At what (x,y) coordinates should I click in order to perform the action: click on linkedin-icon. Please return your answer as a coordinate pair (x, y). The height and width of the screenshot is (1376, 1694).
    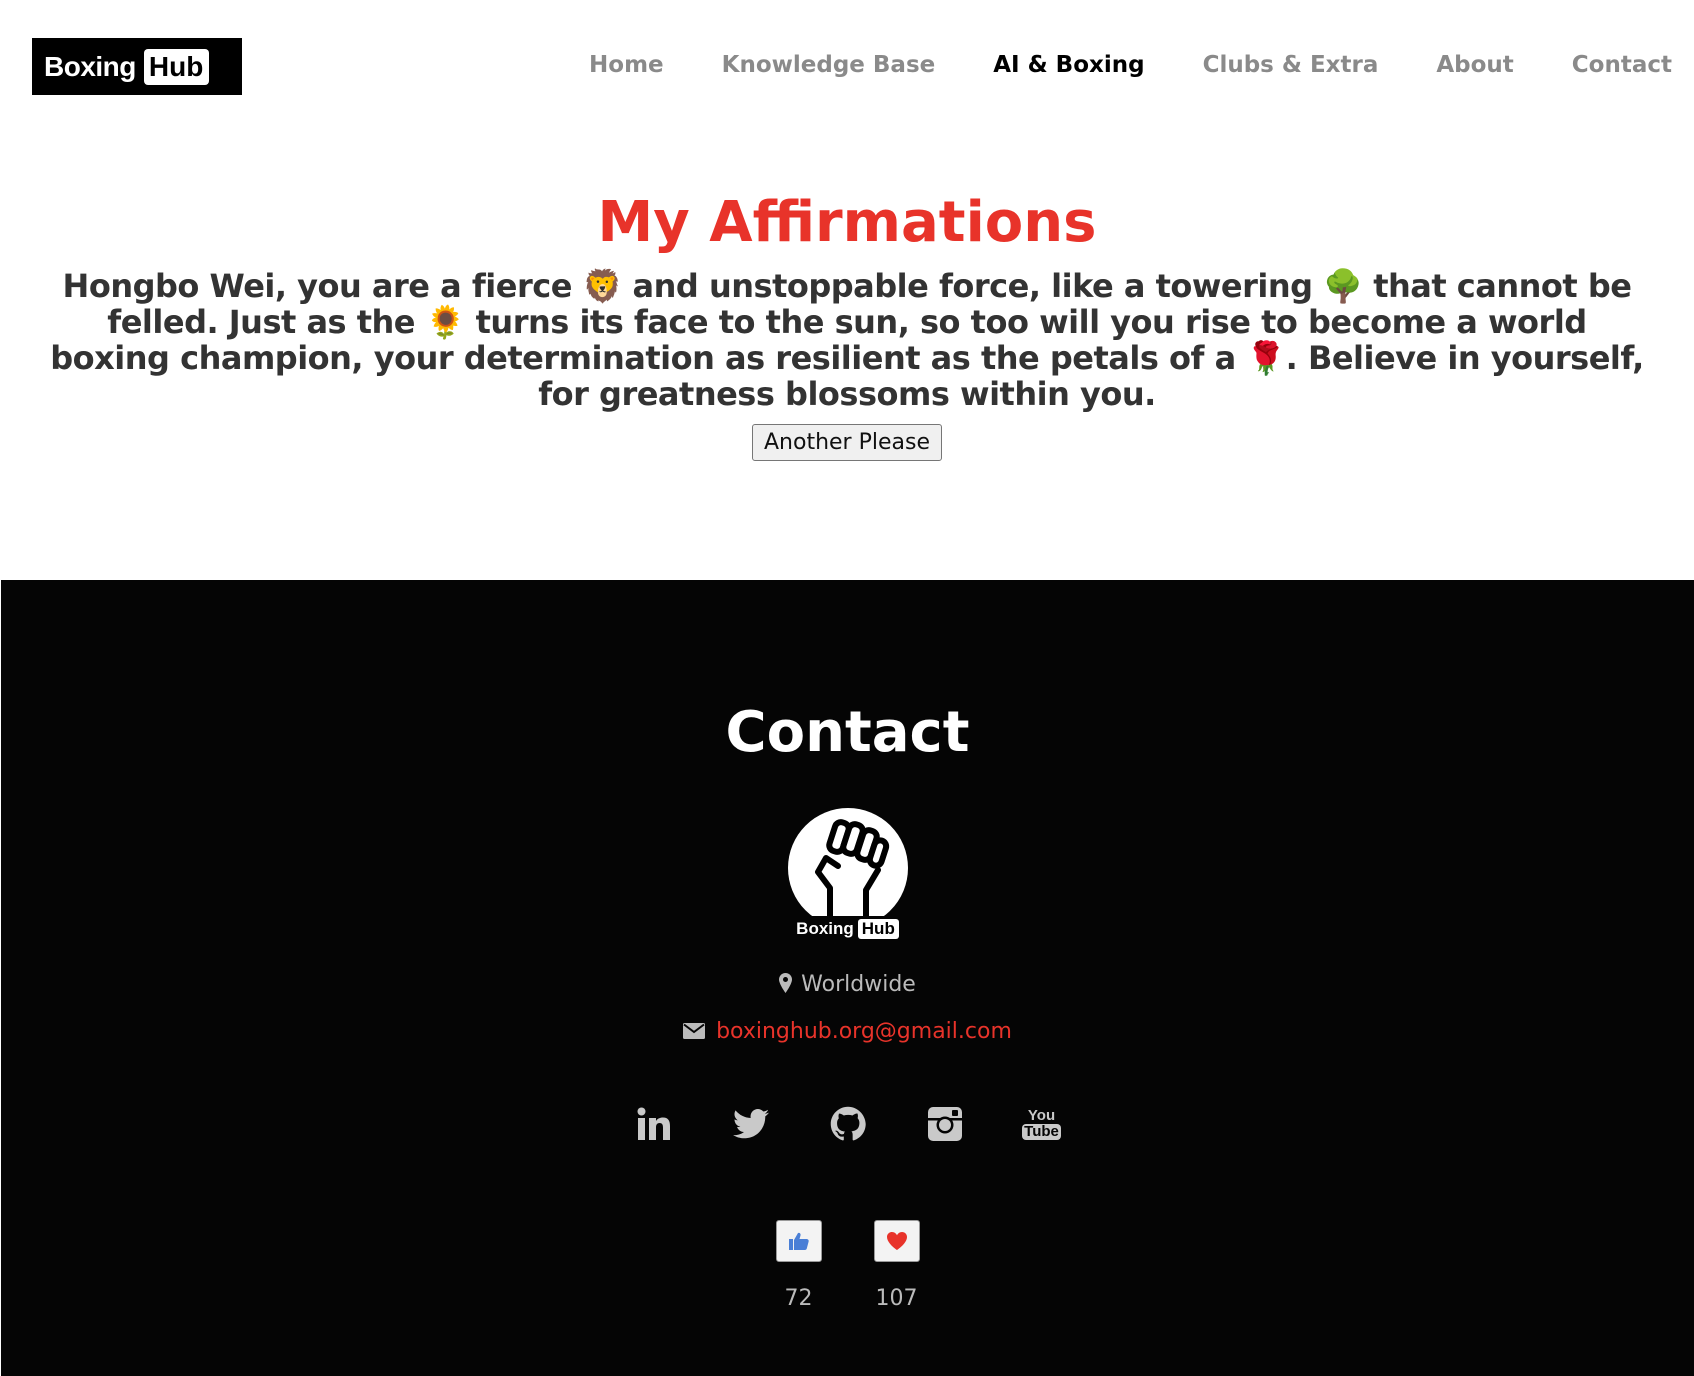
    Looking at the image, I should click on (654, 1124).